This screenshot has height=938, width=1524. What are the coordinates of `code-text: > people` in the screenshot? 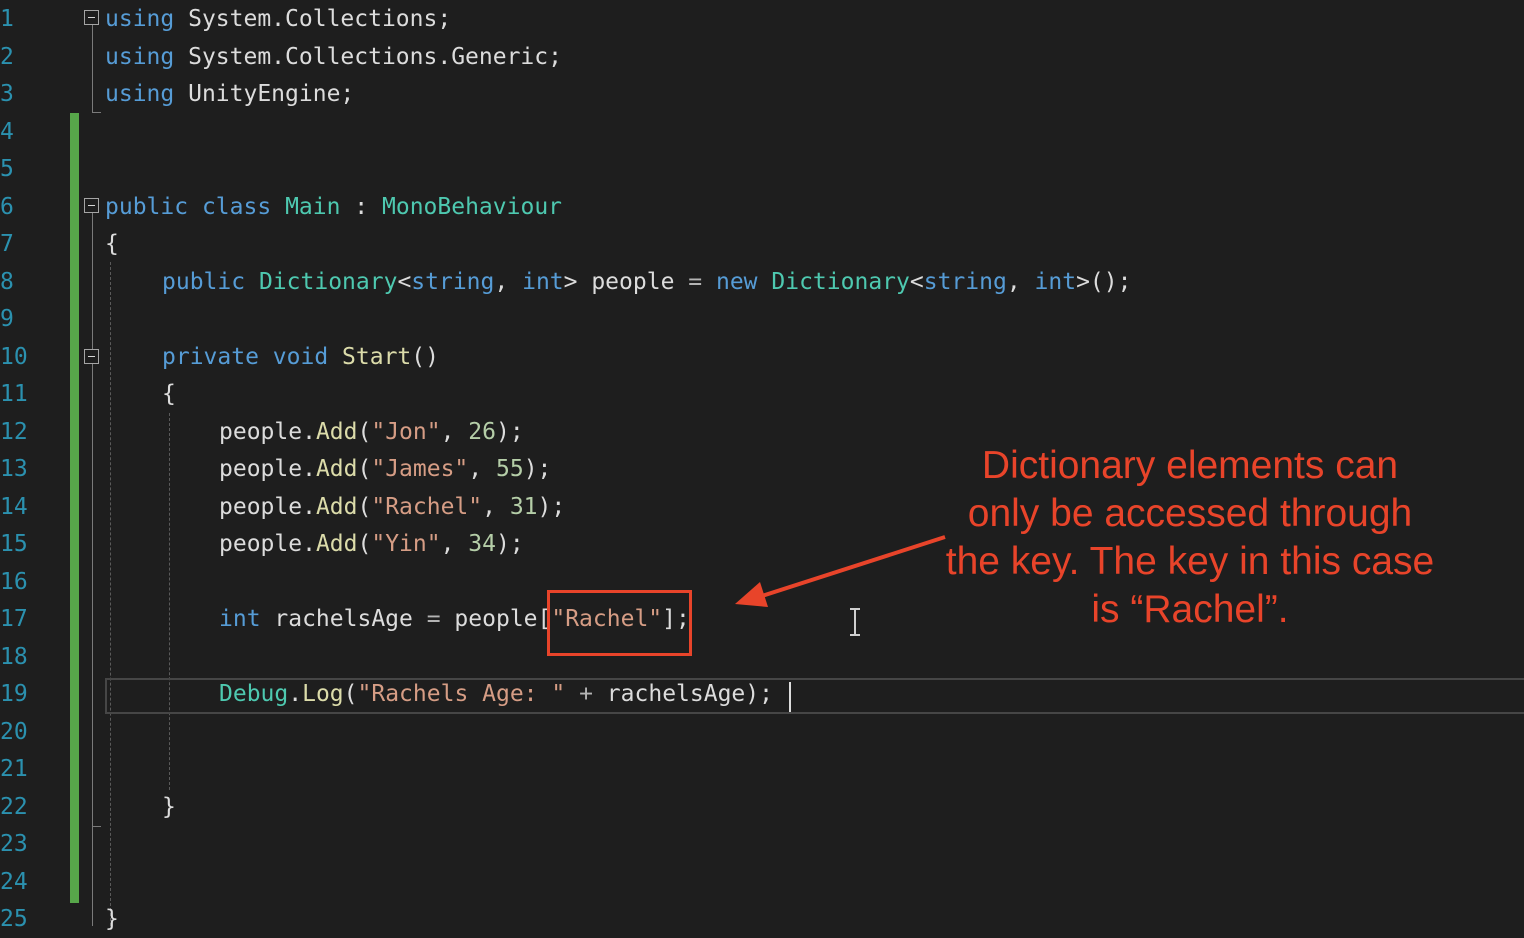 It's located at (626, 281).